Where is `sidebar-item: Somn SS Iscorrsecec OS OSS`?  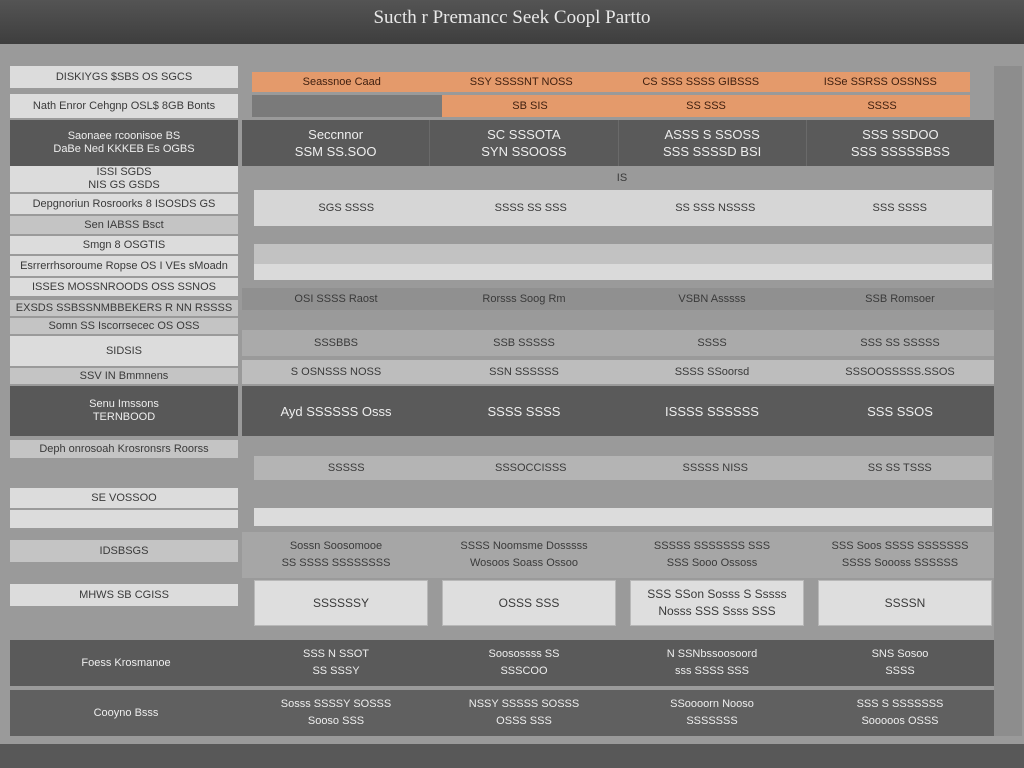
sidebar-item: Somn SS Iscorrsecec OS OSS is located at coordinates (124, 326).